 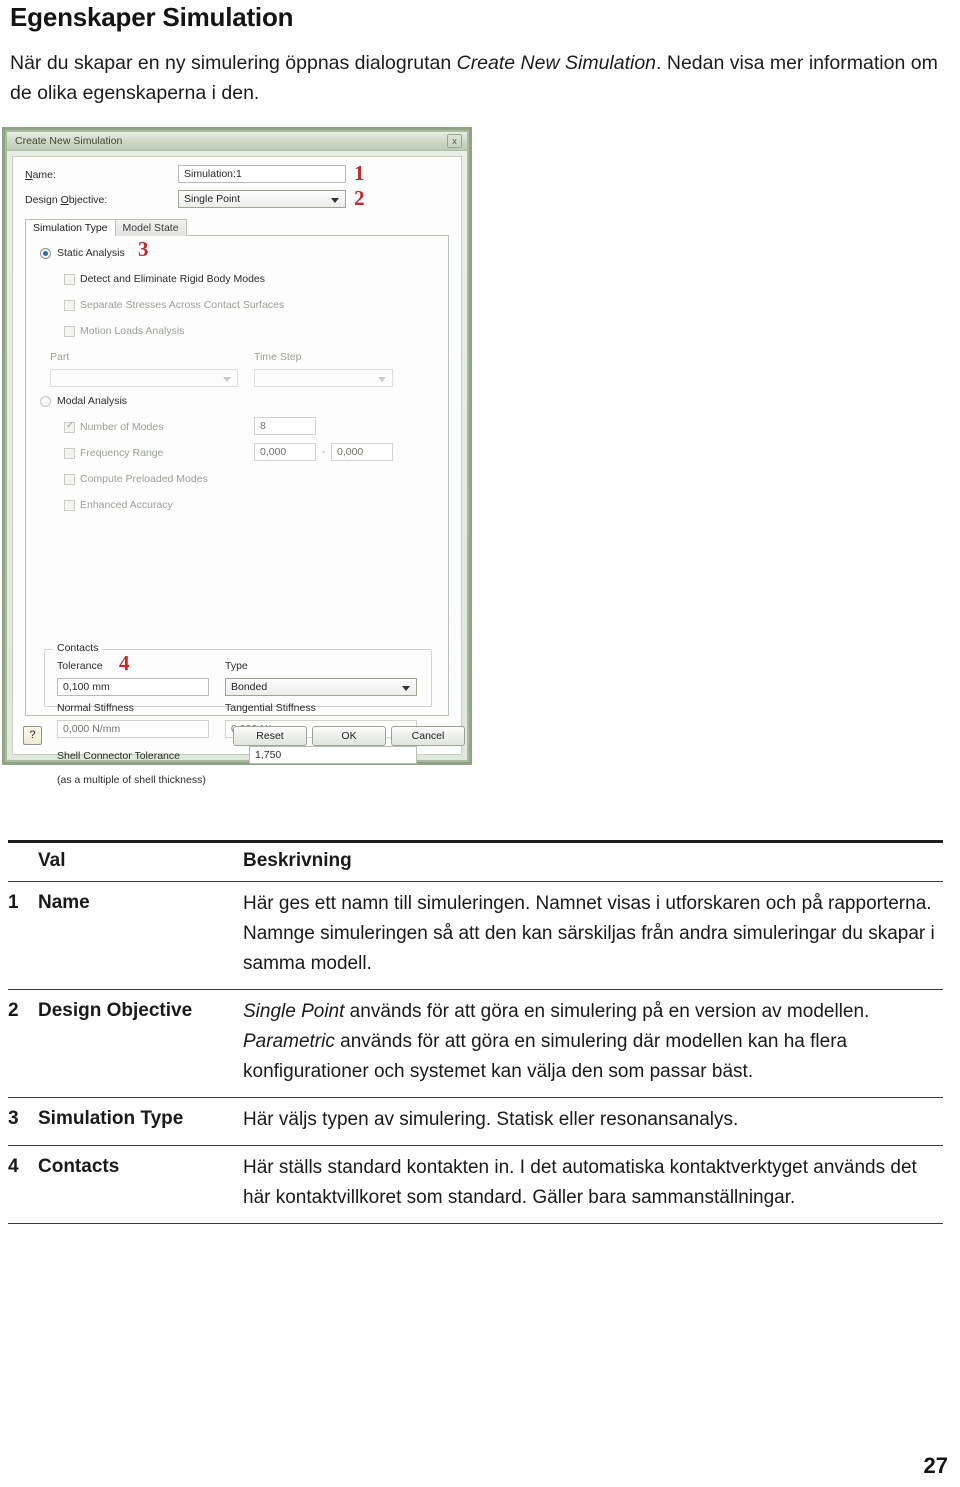 What do you see at coordinates (69, 331) in the screenshot?
I see `checkbox-motion-loads-analysis` at bounding box center [69, 331].